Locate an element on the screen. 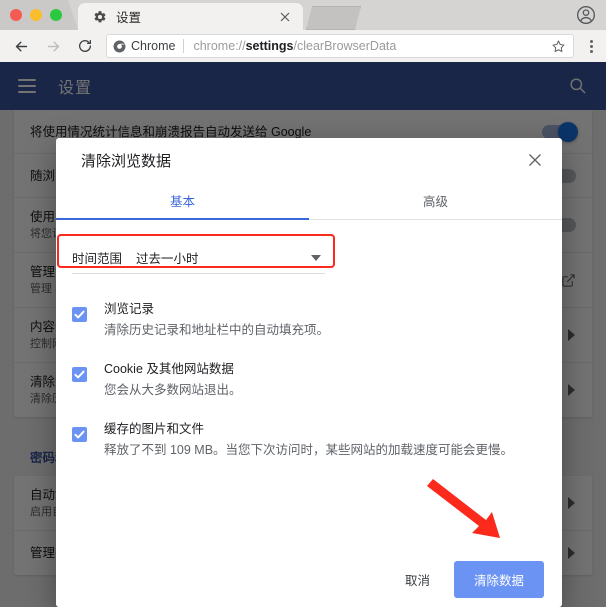 The width and height of the screenshot is (606, 607). tab-title: 设置 is located at coordinates (129, 18).